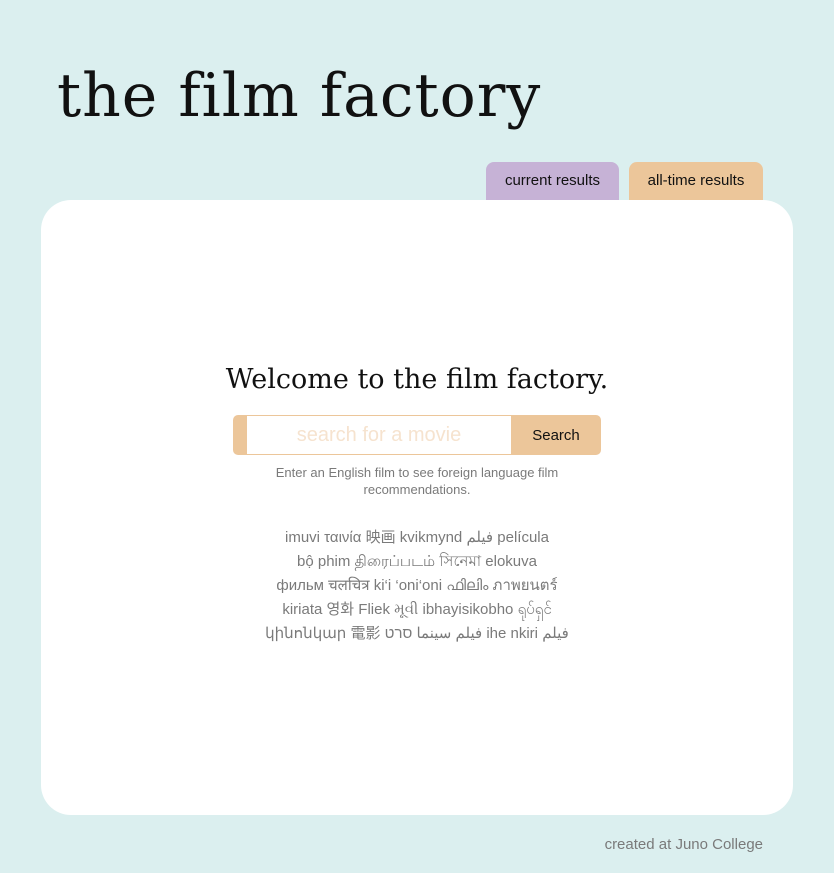 The height and width of the screenshot is (873, 834). What do you see at coordinates (417, 561) in the screenshot?
I see `film-words-line: bộ phim திரைப்படம் সিনেমা elokuva` at bounding box center [417, 561].